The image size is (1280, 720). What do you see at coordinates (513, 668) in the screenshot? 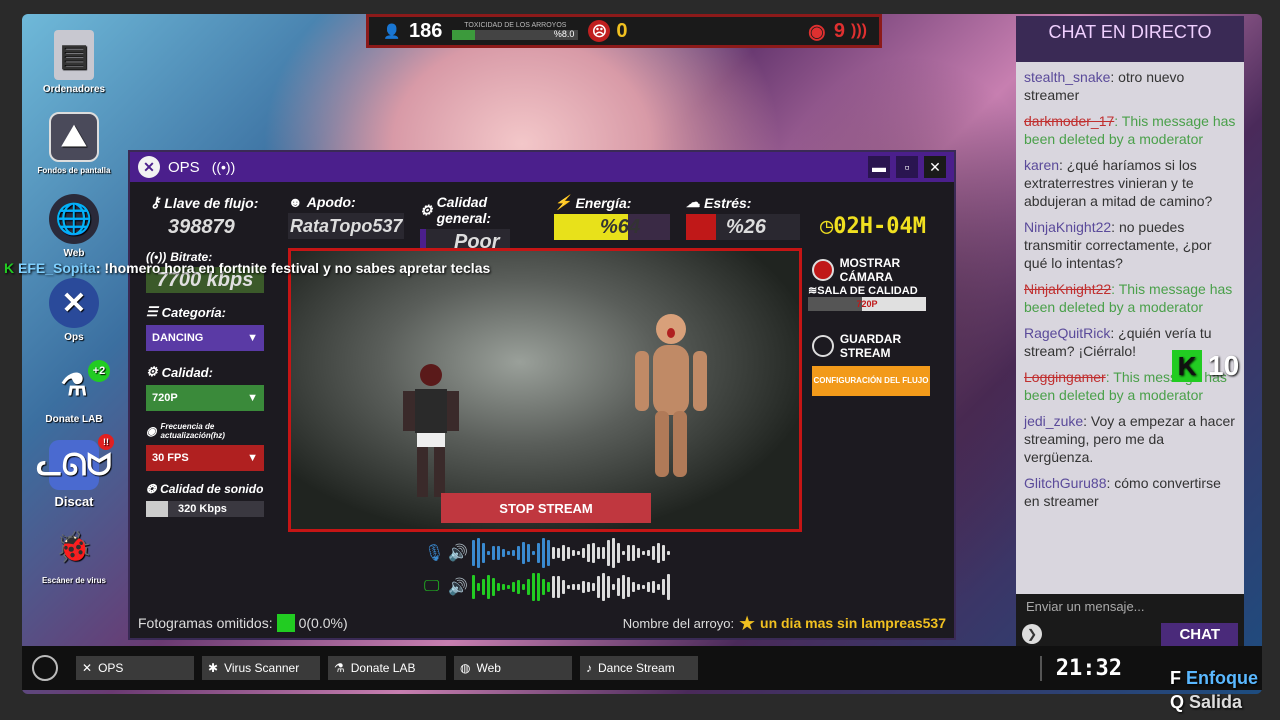
I see `taskbar-item-web: ◍ Web` at bounding box center [513, 668].